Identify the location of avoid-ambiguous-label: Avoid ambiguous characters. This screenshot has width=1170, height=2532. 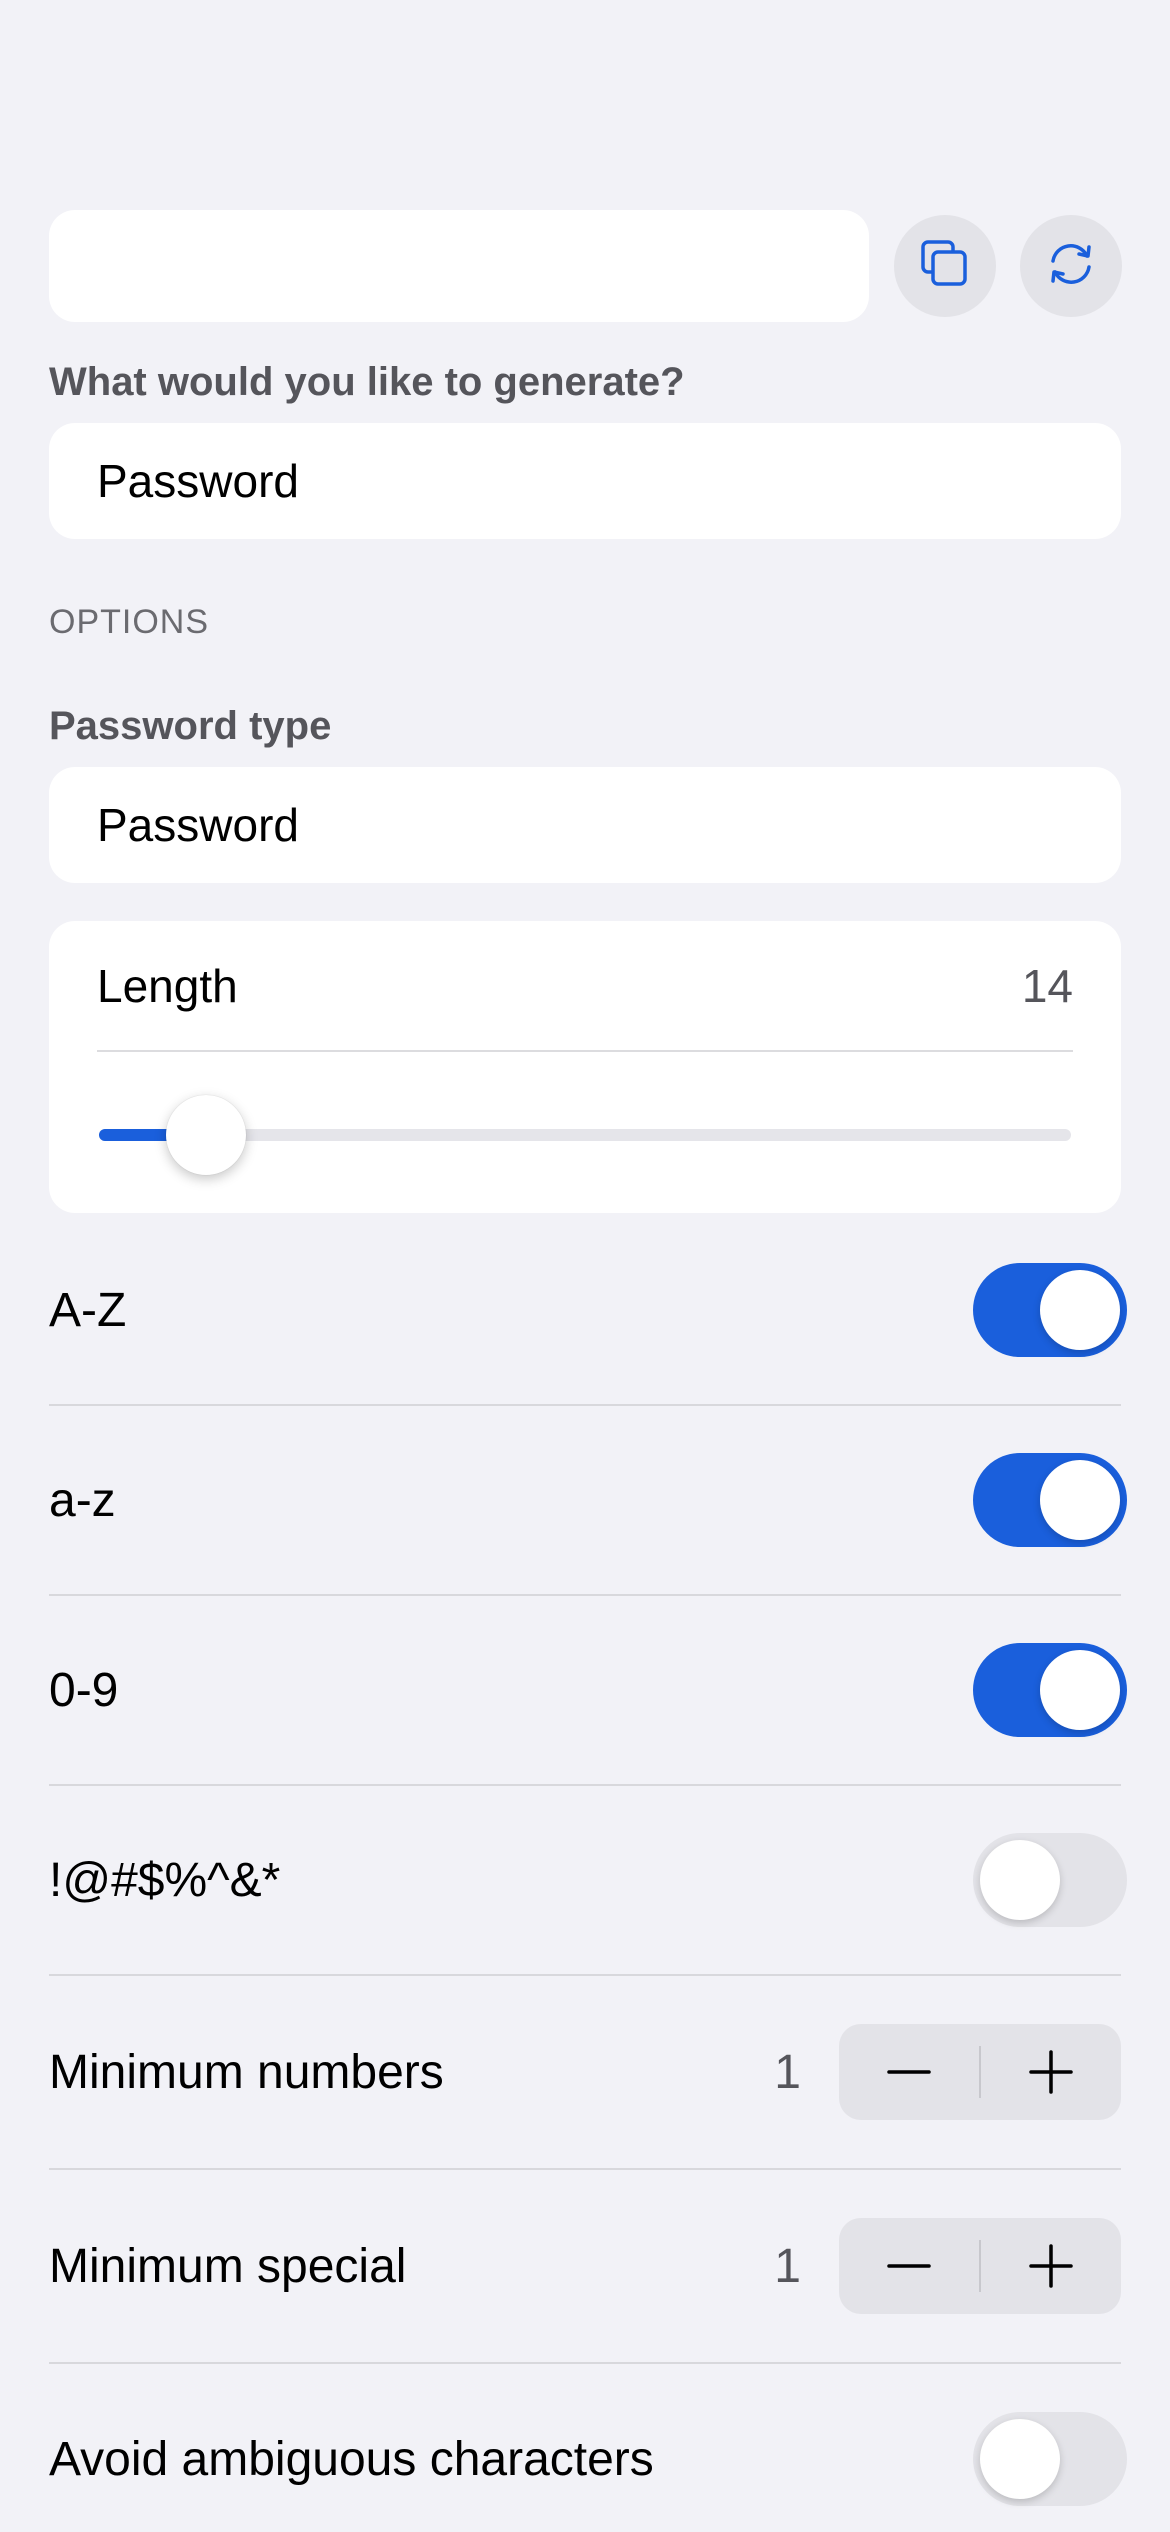
(351, 2459).